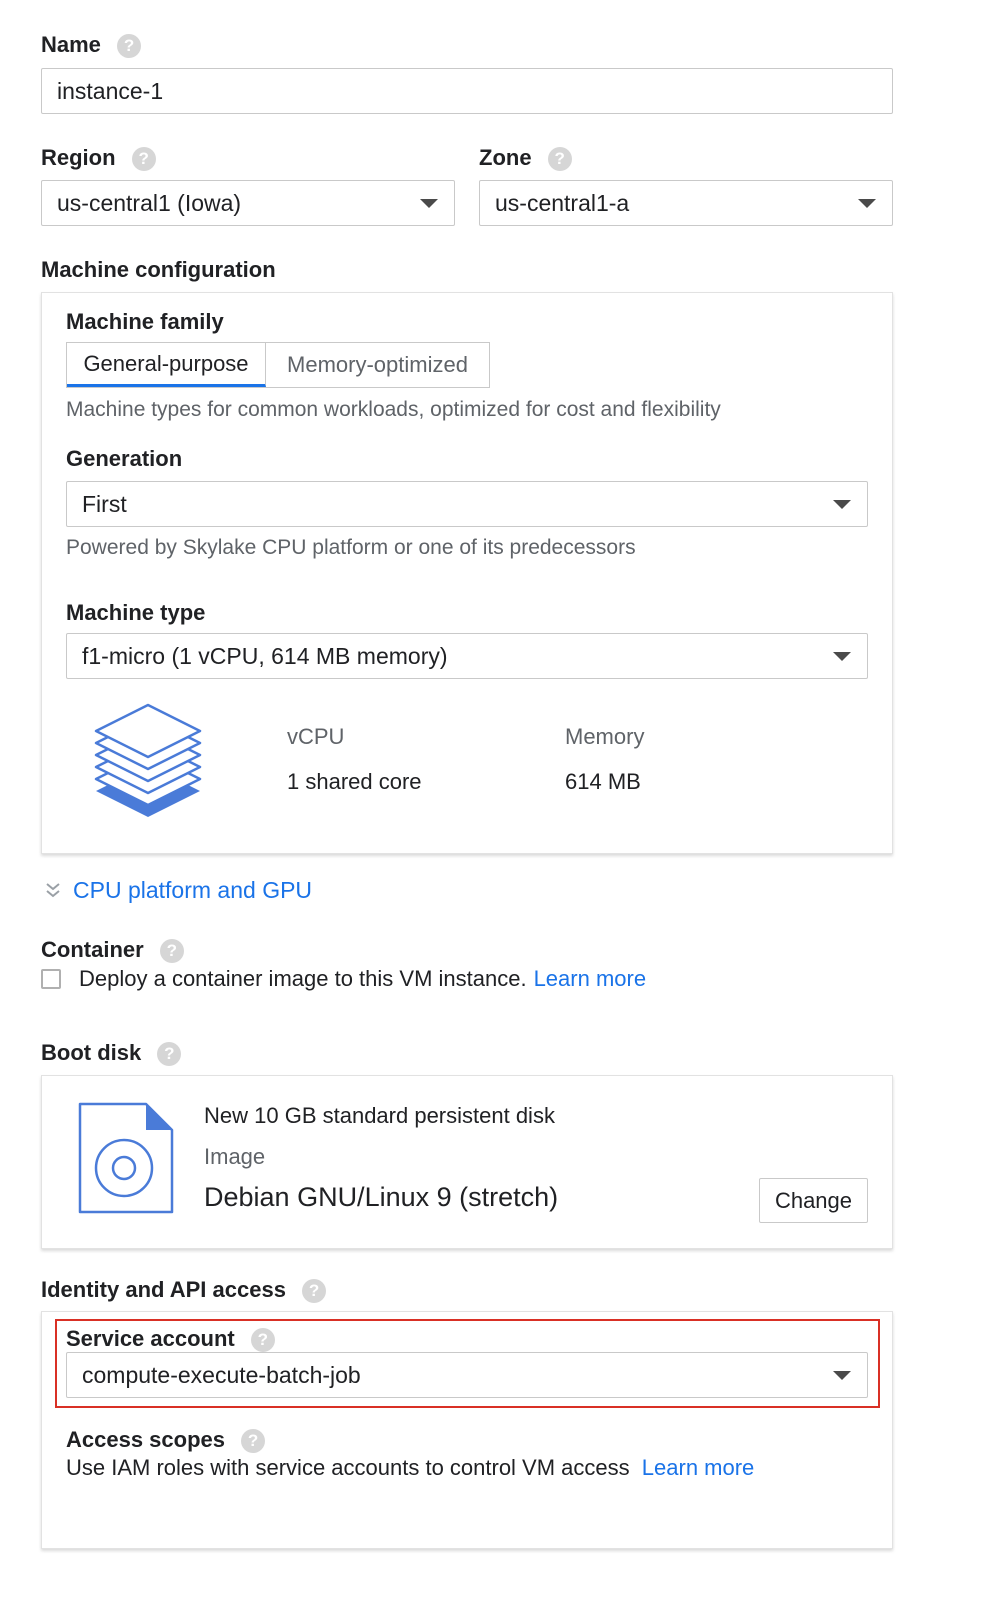 The image size is (992, 1618). What do you see at coordinates (698, 1467) in the screenshot?
I see `access-scopes-learn-more-link: Learn more` at bounding box center [698, 1467].